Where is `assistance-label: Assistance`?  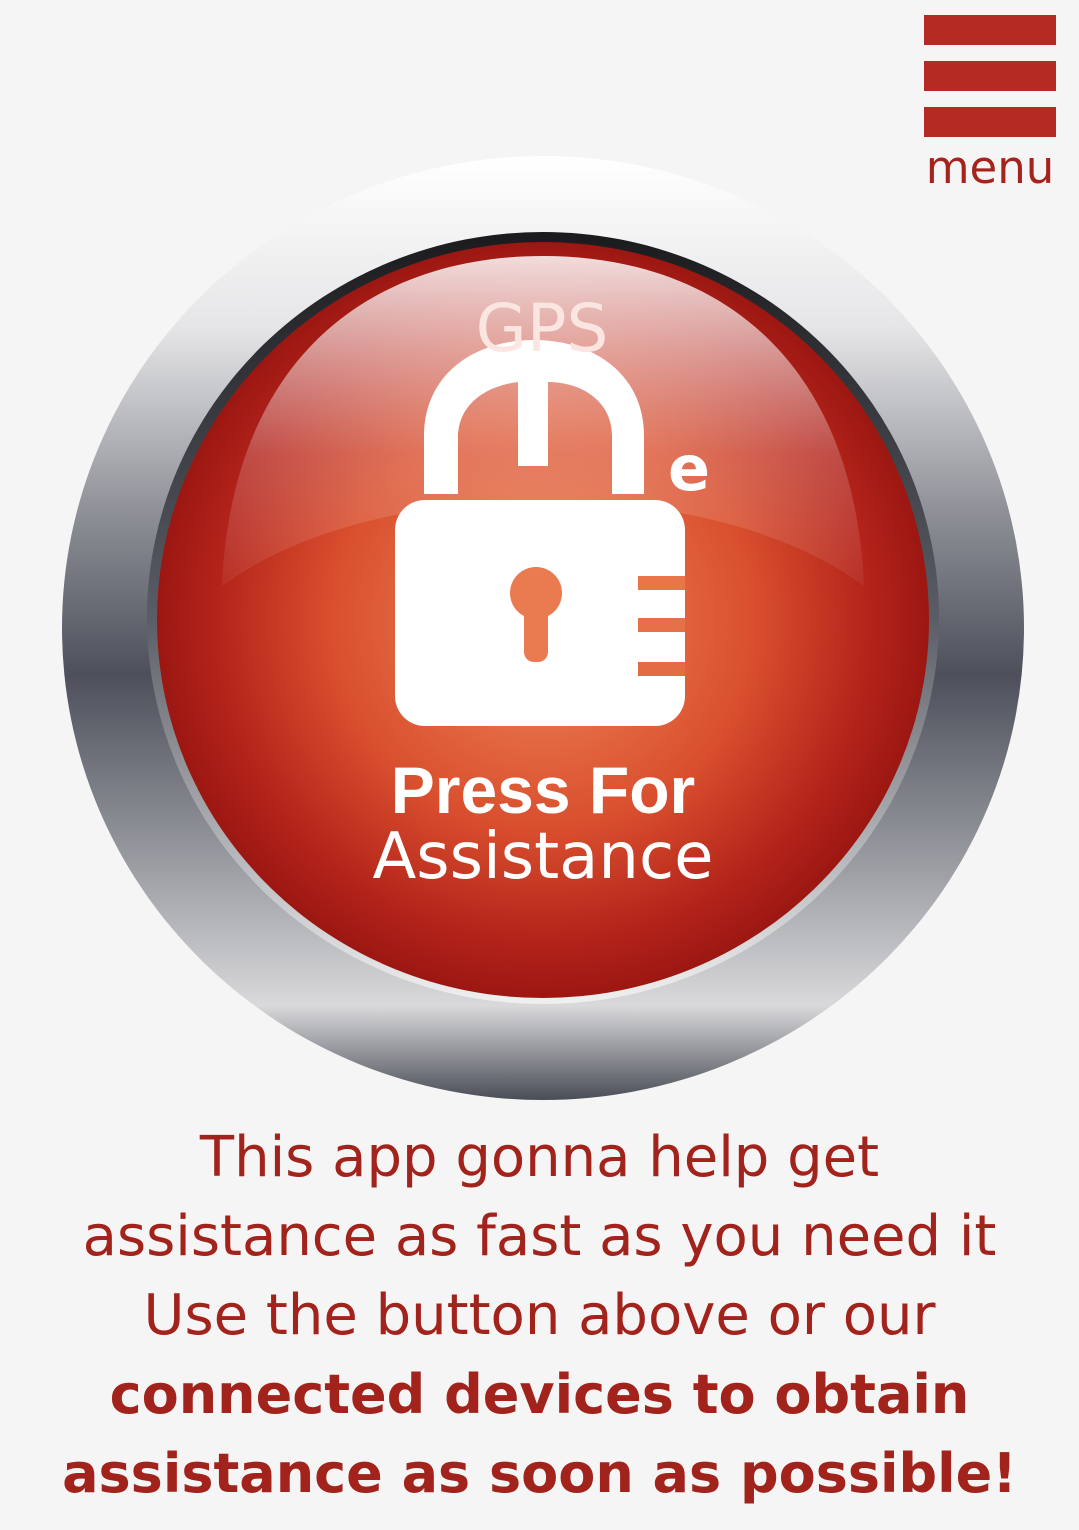
assistance-label: Assistance is located at coordinates (543, 857).